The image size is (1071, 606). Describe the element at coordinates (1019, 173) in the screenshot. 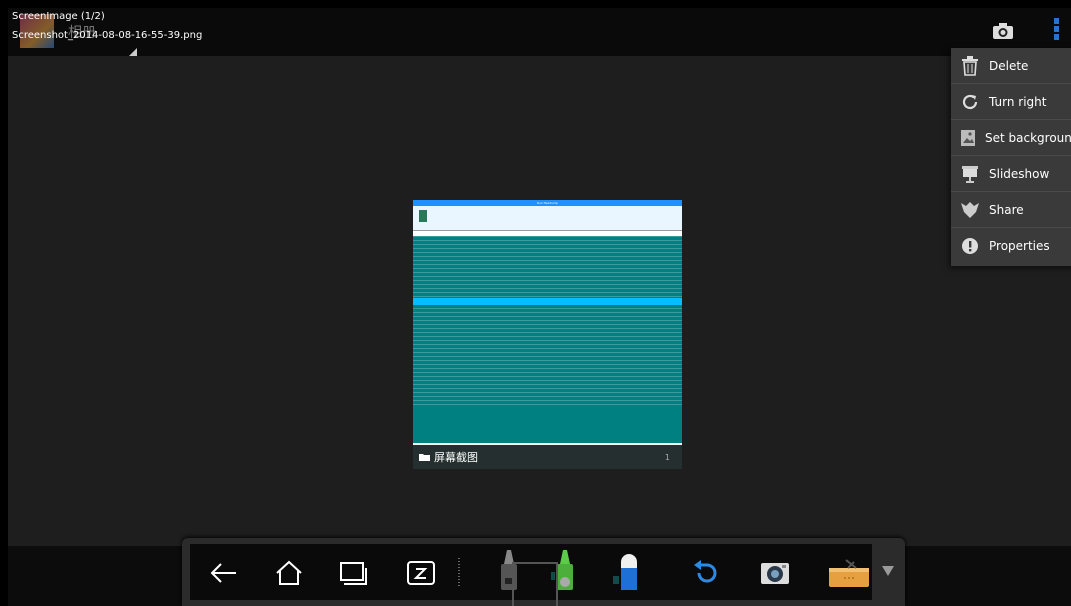

I see `menu-label: Slideshow` at that location.